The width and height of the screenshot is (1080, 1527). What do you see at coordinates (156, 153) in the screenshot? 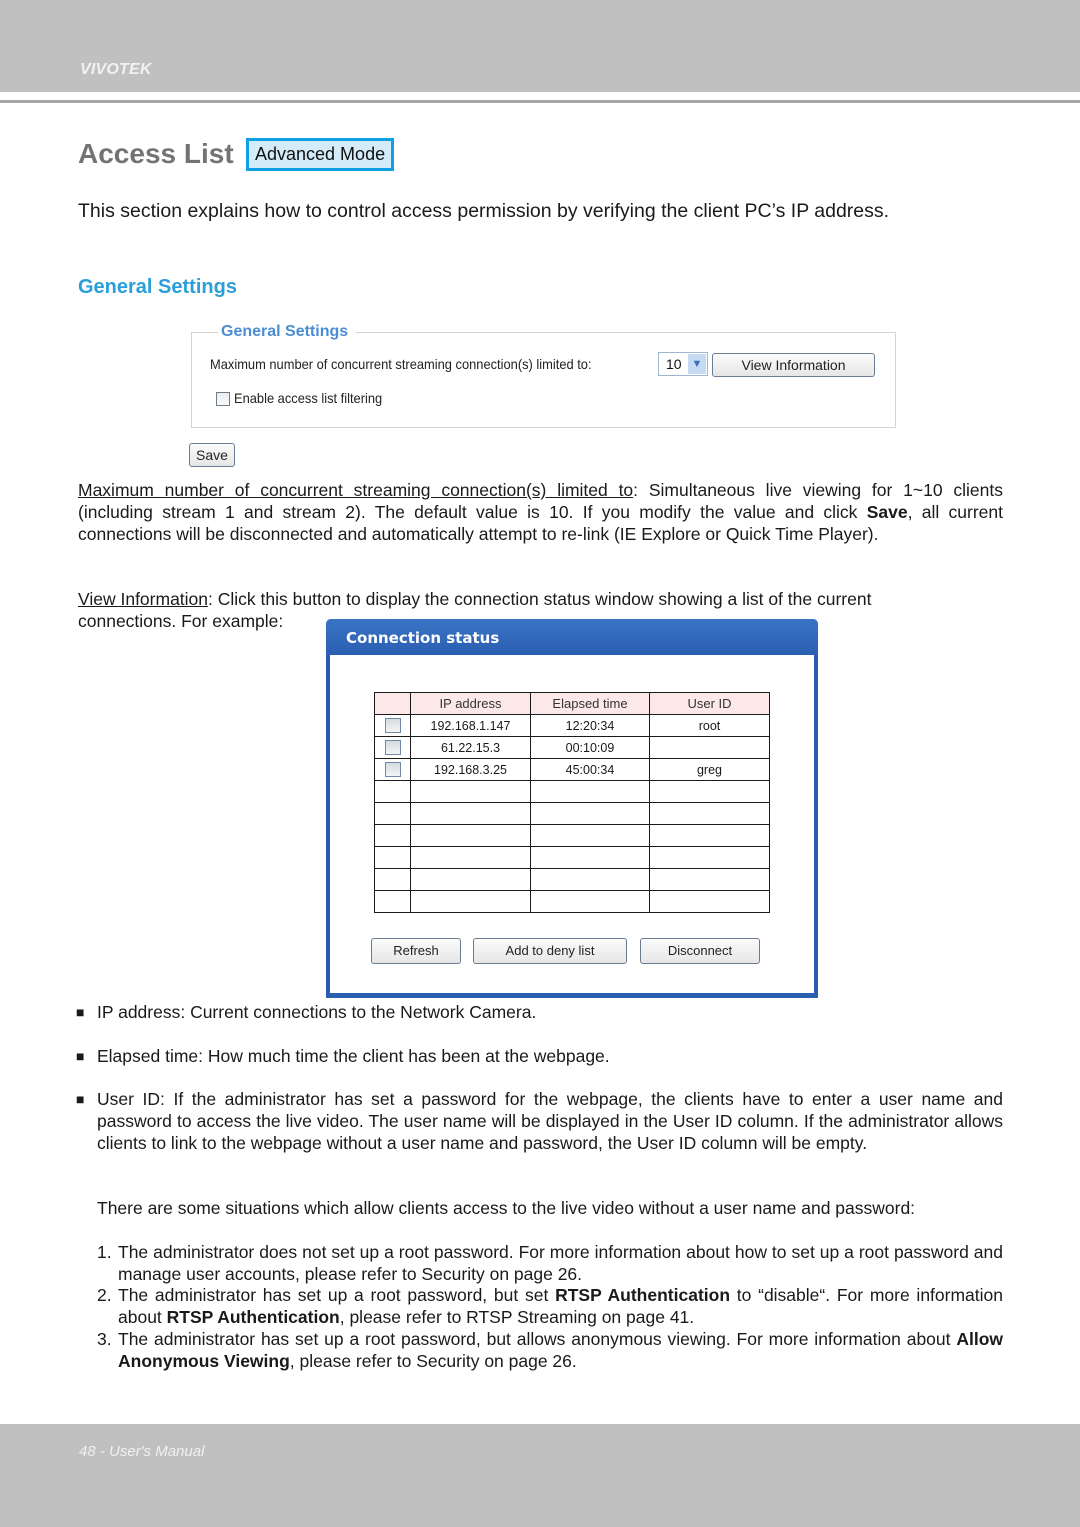
I see `page-title: Access List` at bounding box center [156, 153].